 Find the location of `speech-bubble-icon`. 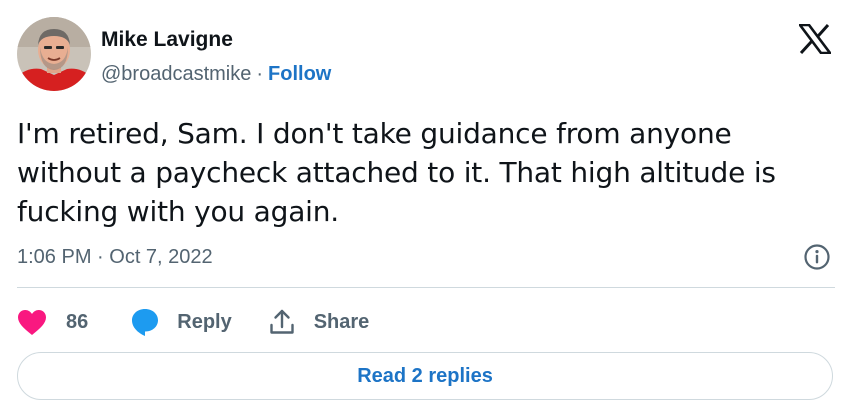

speech-bubble-icon is located at coordinates (145, 322).